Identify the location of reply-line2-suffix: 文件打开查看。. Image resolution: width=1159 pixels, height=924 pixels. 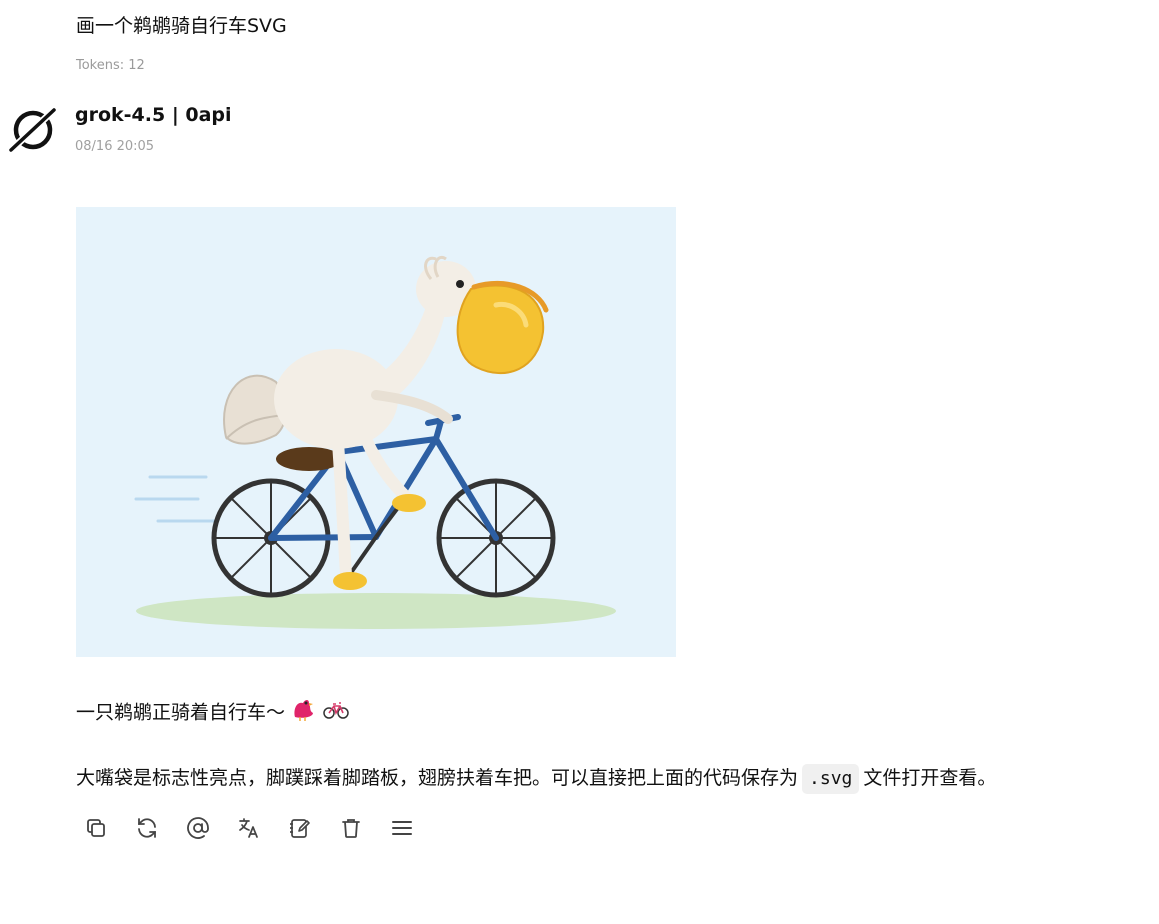
(930, 778).